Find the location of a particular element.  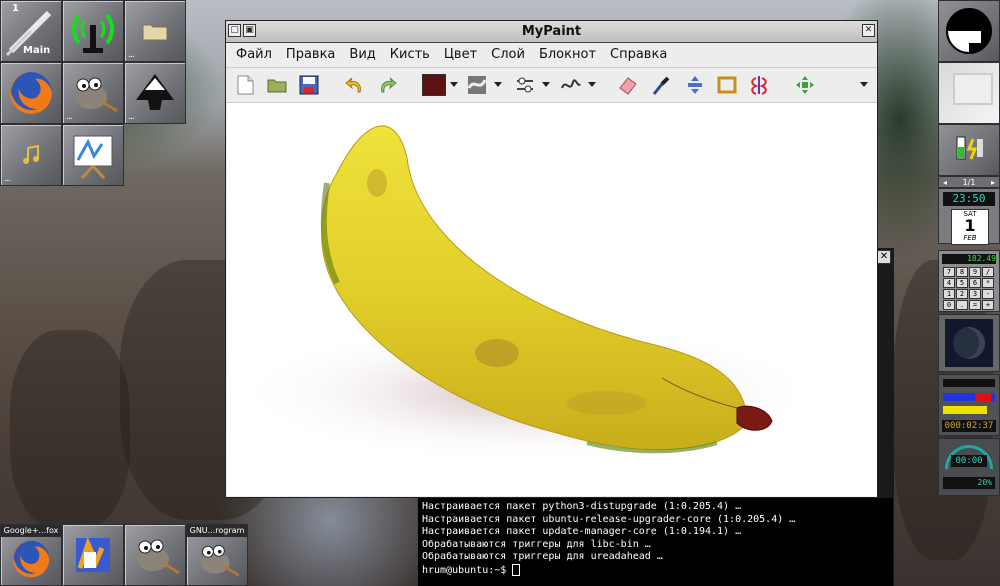

redo-icon is located at coordinates (387, 85).